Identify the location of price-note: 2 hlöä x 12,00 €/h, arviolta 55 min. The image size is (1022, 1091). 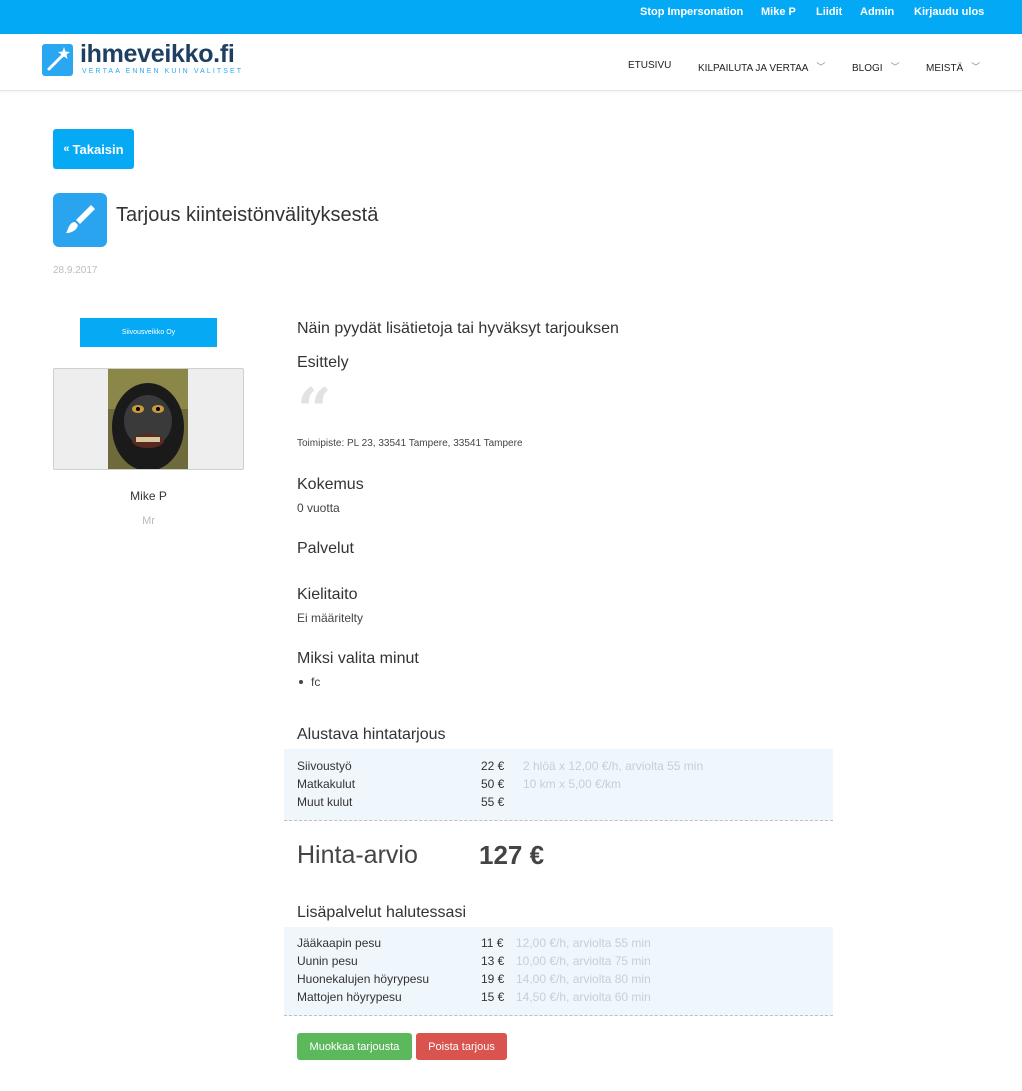
(613, 766).